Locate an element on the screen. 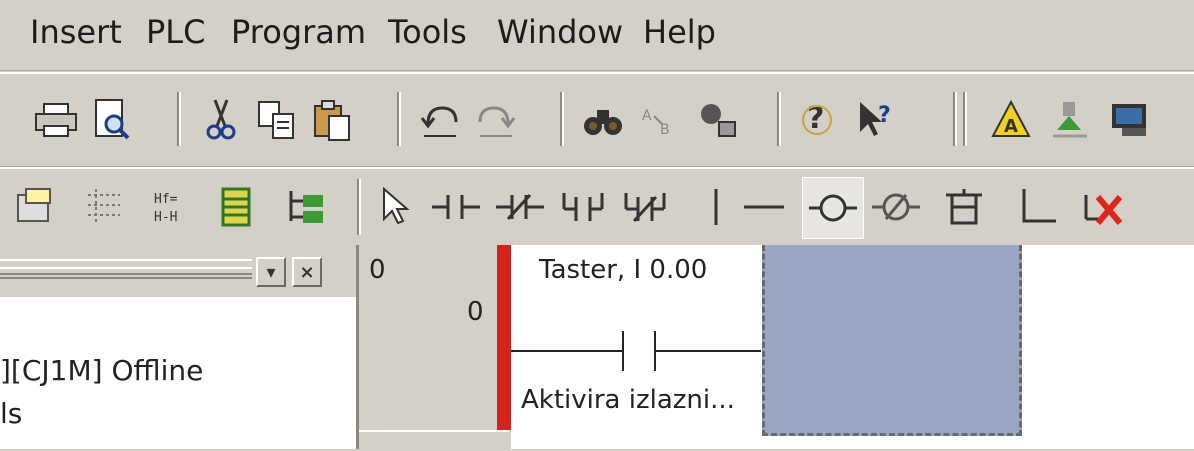 Image resolution: width=1194 pixels, height=451 pixels. grid-icon is located at coordinates (104, 207).